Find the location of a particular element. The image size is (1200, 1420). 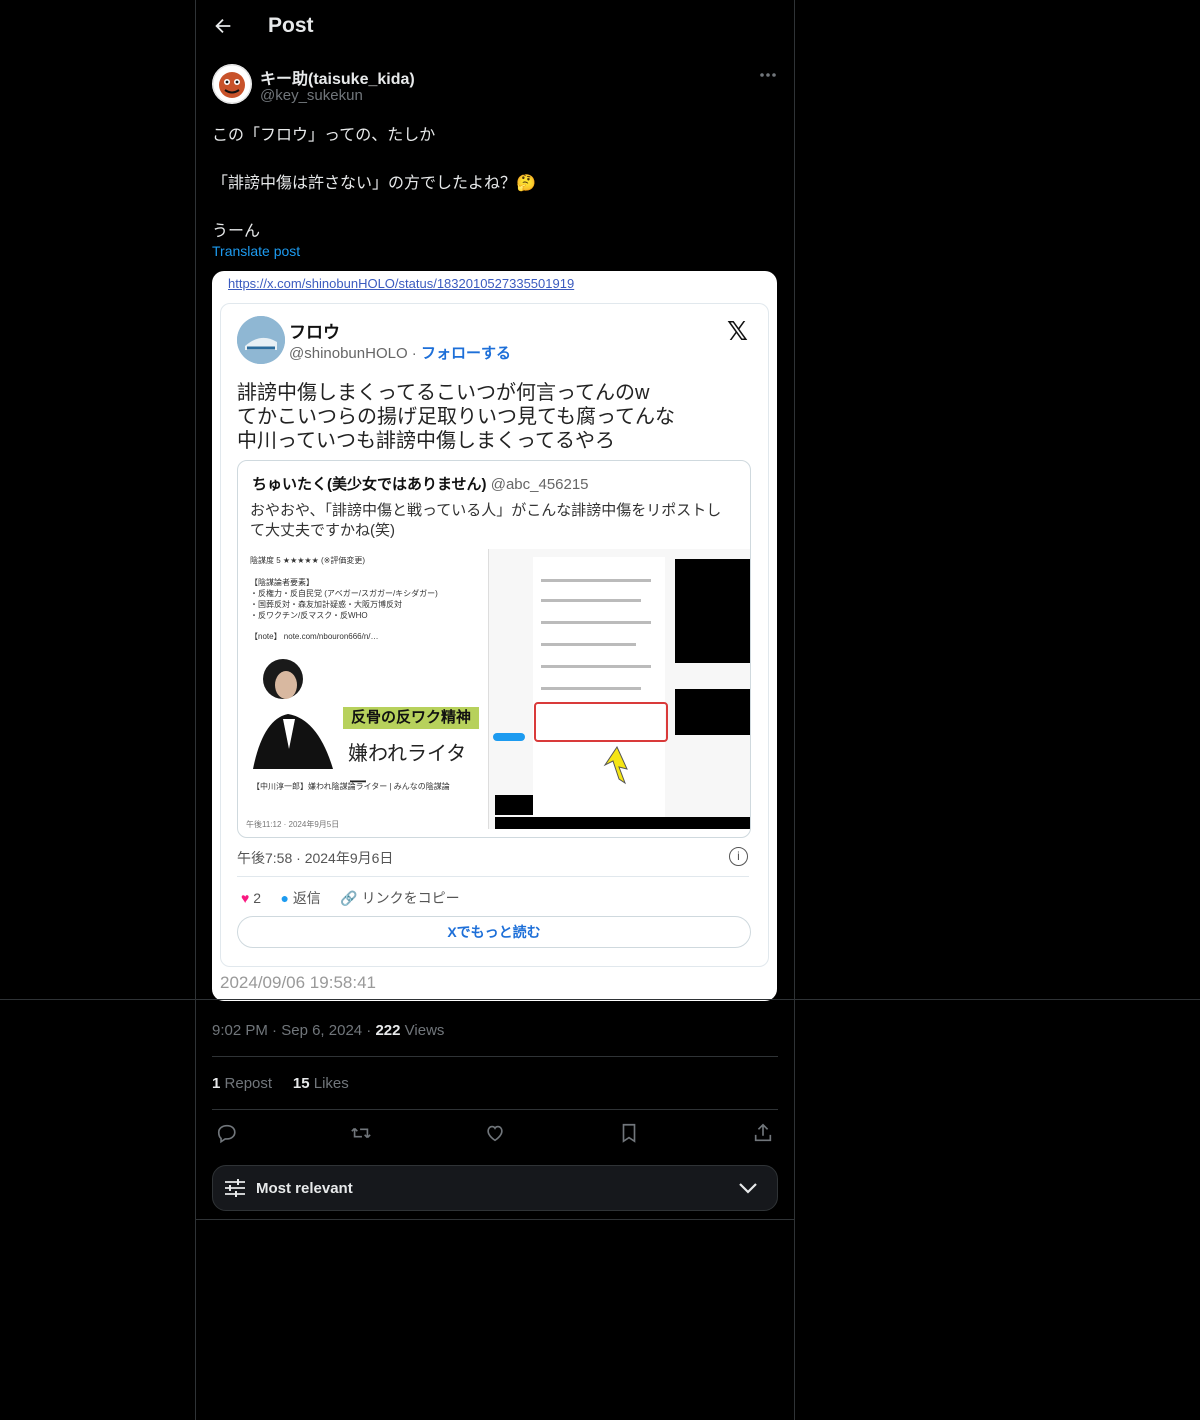

banner-top: 反骨の反ワク精神 is located at coordinates (411, 718).